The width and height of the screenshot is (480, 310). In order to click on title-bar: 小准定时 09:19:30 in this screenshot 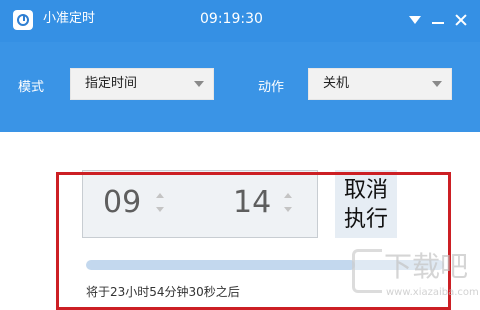, I will do `click(240, 21)`.